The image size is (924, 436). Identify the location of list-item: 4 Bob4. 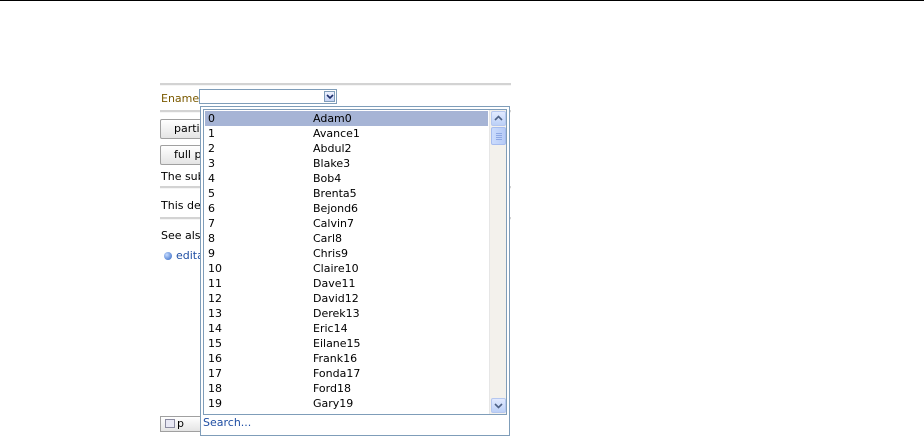
(346, 178).